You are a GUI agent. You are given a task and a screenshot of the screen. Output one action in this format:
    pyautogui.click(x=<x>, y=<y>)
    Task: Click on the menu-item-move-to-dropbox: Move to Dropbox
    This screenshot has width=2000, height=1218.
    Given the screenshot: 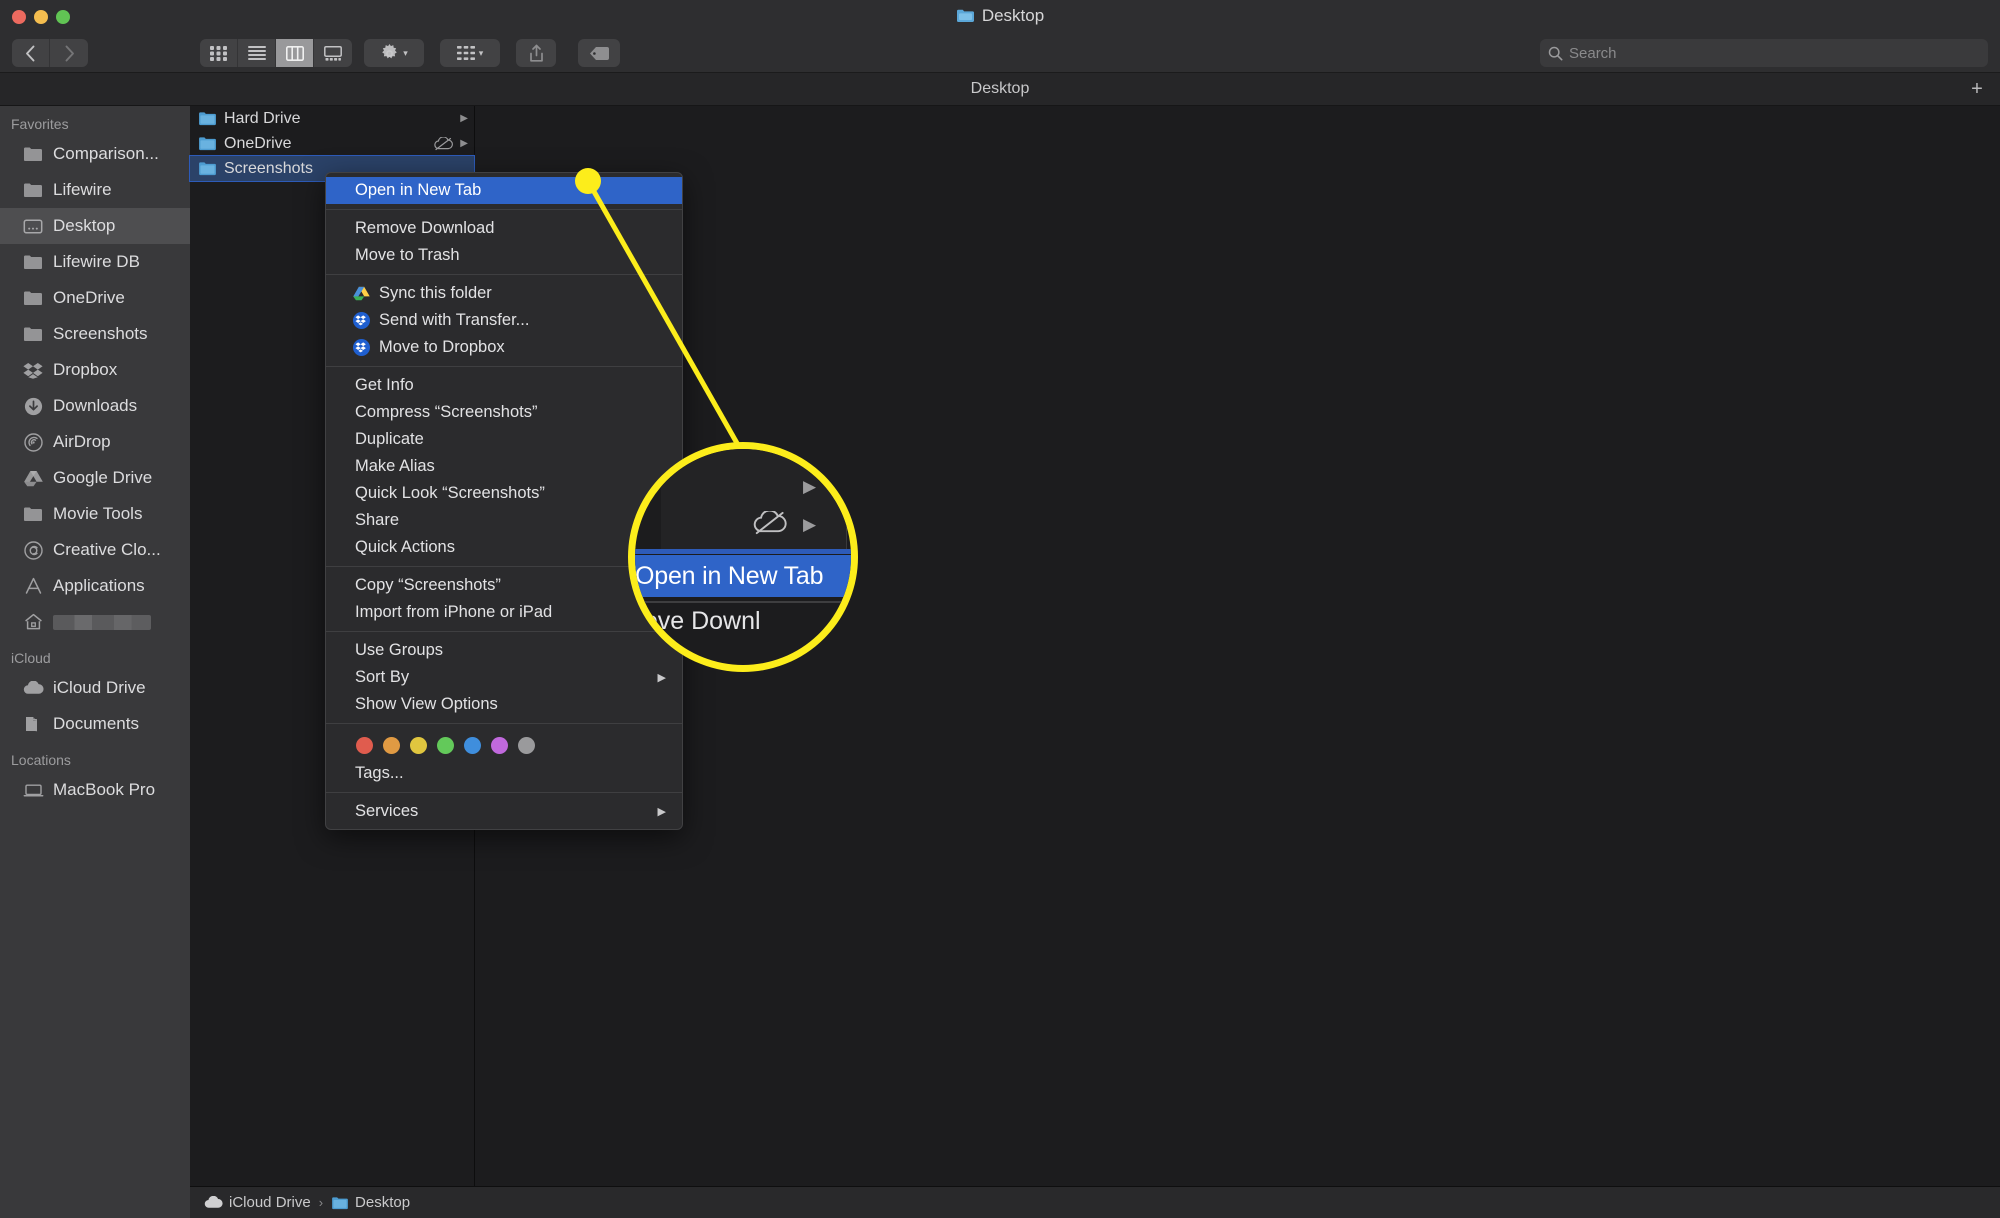 What is the action you would take?
    pyautogui.click(x=504, y=347)
    